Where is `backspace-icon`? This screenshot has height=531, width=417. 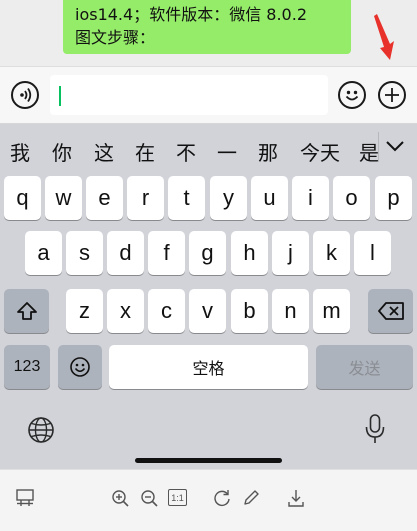 backspace-icon is located at coordinates (390, 311).